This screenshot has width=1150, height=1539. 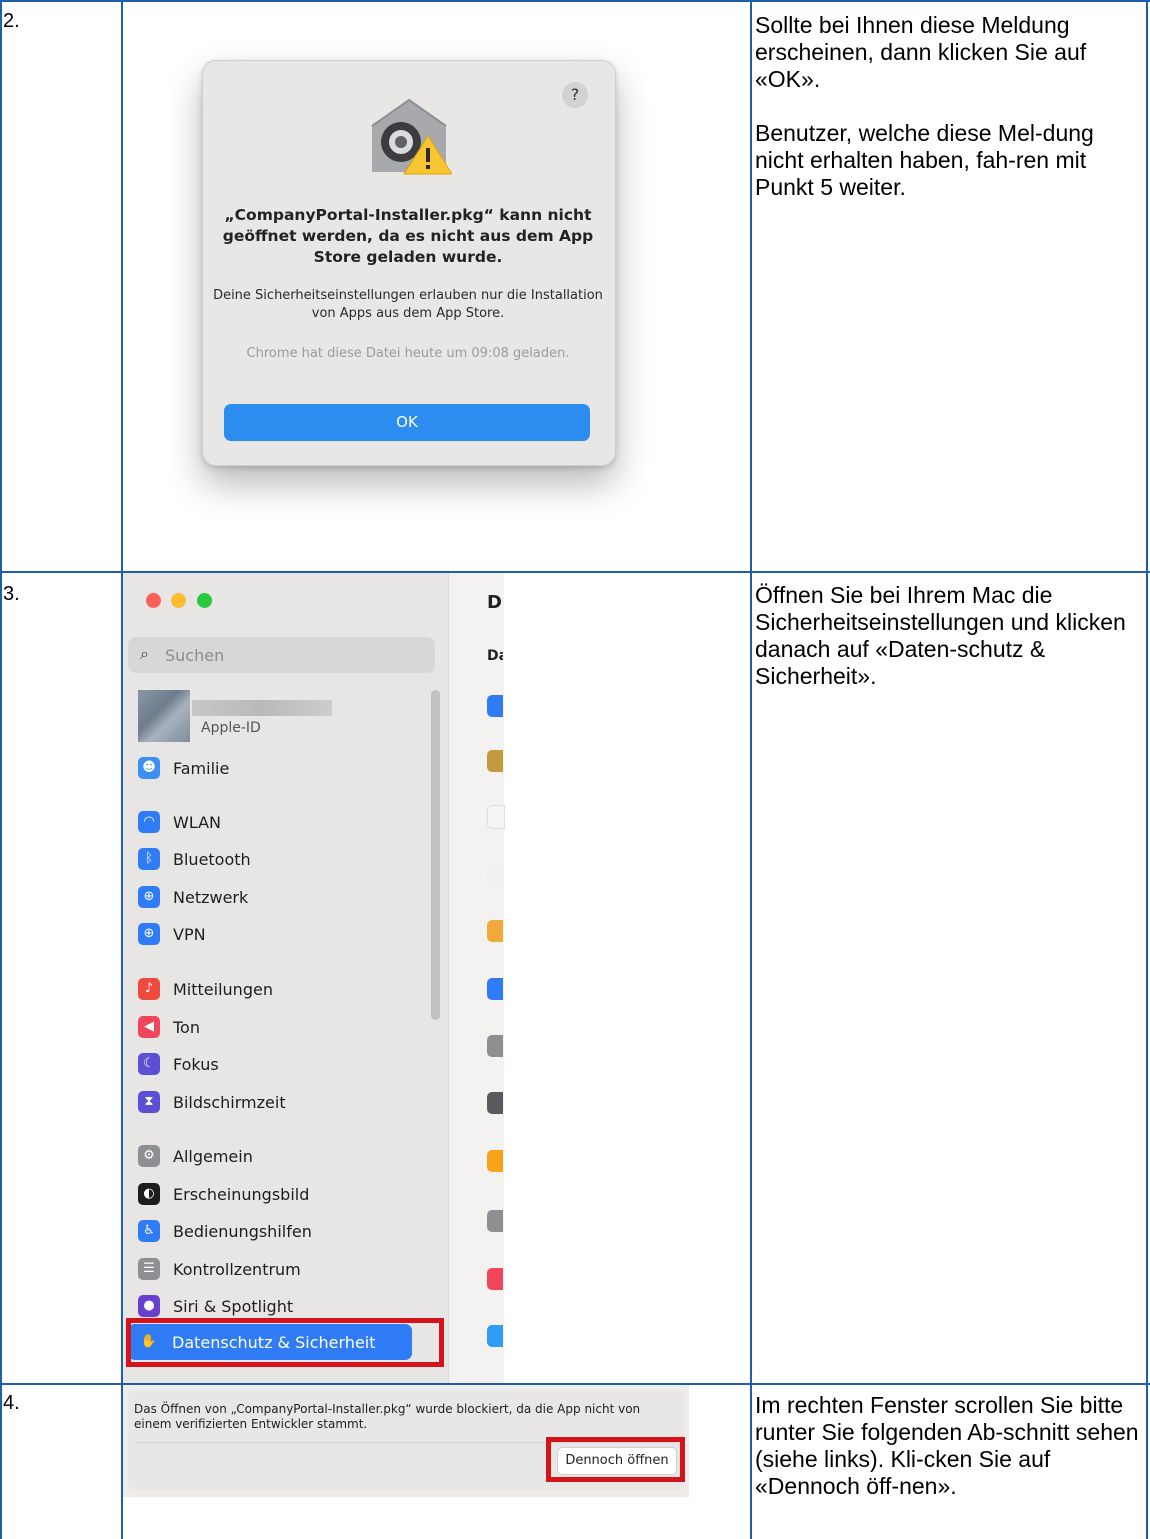 I want to click on ok-button: OK, so click(x=407, y=422).